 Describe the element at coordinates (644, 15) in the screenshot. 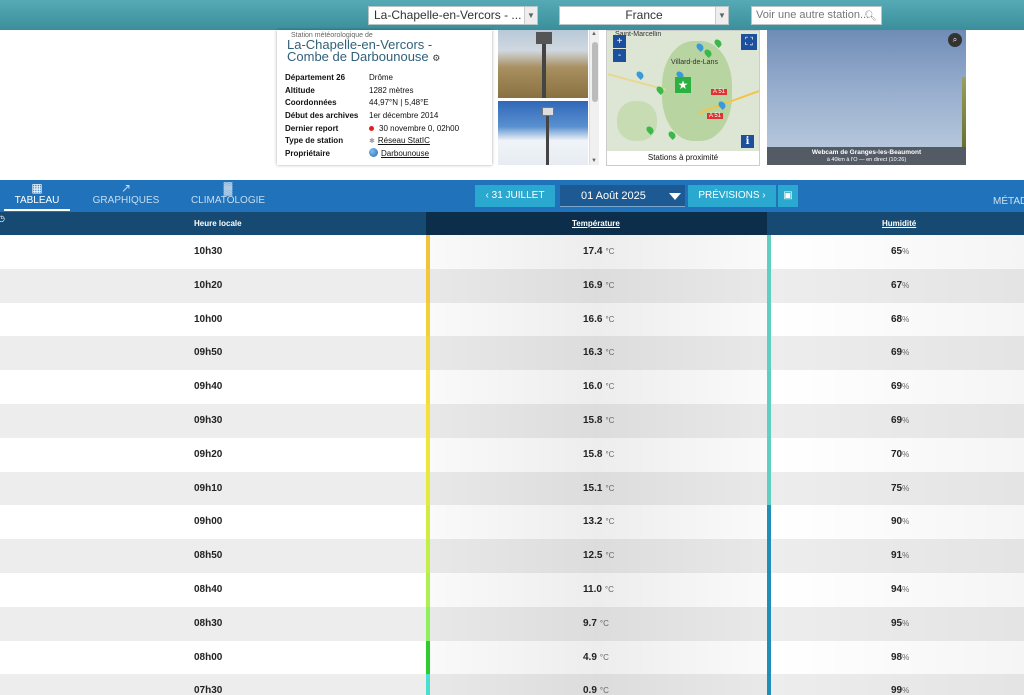

I see `country-select: France ▼` at that location.